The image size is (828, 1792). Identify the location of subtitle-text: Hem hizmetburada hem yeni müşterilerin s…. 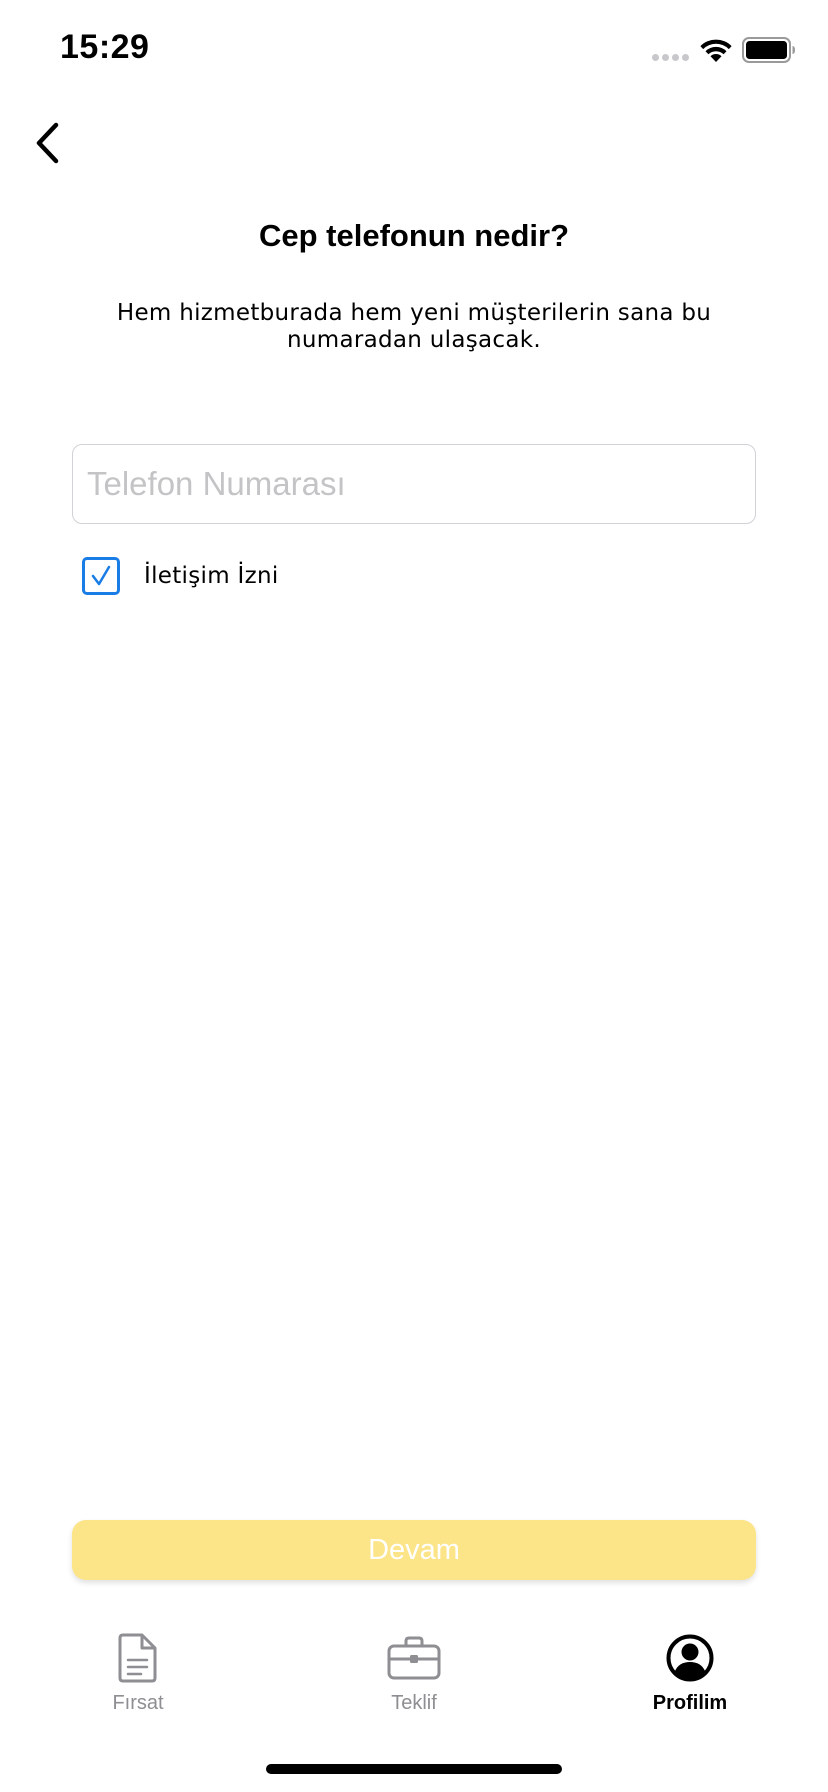
(414, 326).